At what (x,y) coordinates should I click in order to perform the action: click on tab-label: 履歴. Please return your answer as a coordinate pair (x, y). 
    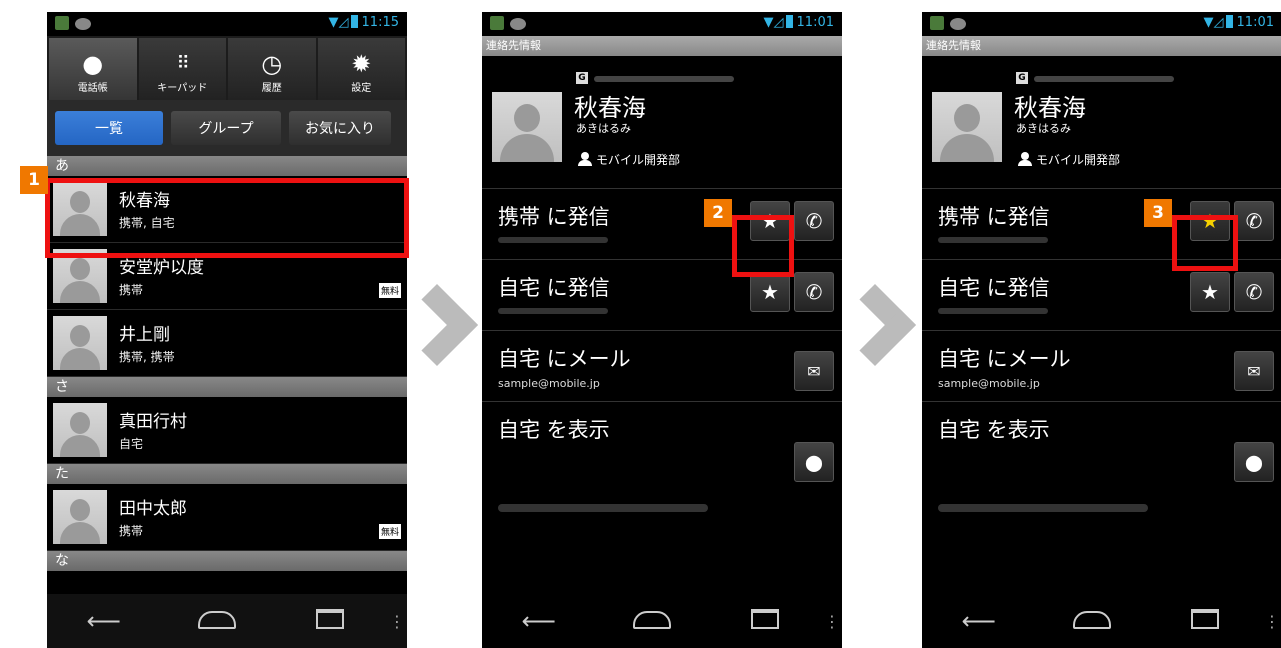
    Looking at the image, I should click on (271, 88).